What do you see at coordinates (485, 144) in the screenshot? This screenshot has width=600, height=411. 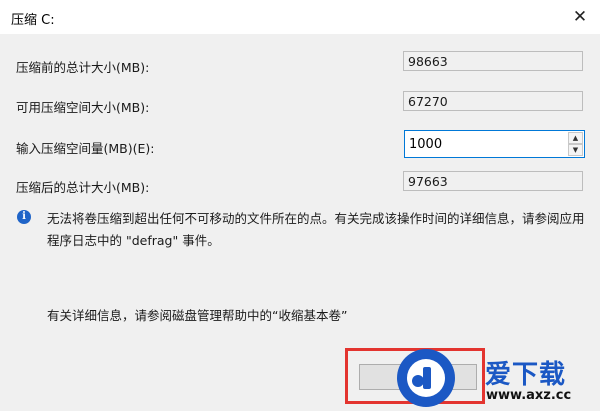 I see `shrink-amount-input` at bounding box center [485, 144].